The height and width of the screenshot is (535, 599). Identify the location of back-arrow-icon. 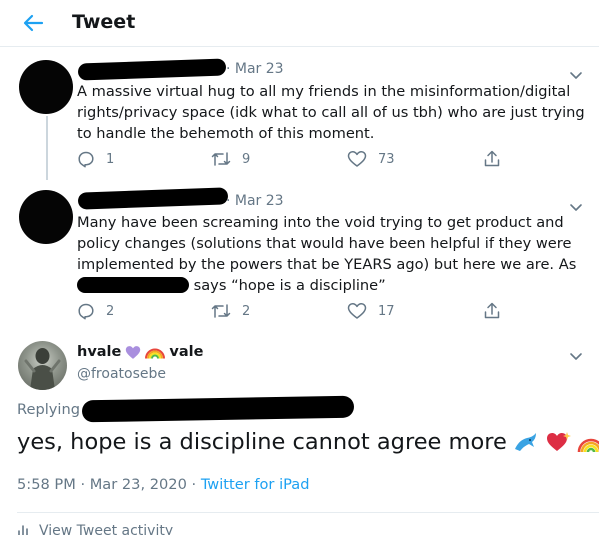
(33, 23).